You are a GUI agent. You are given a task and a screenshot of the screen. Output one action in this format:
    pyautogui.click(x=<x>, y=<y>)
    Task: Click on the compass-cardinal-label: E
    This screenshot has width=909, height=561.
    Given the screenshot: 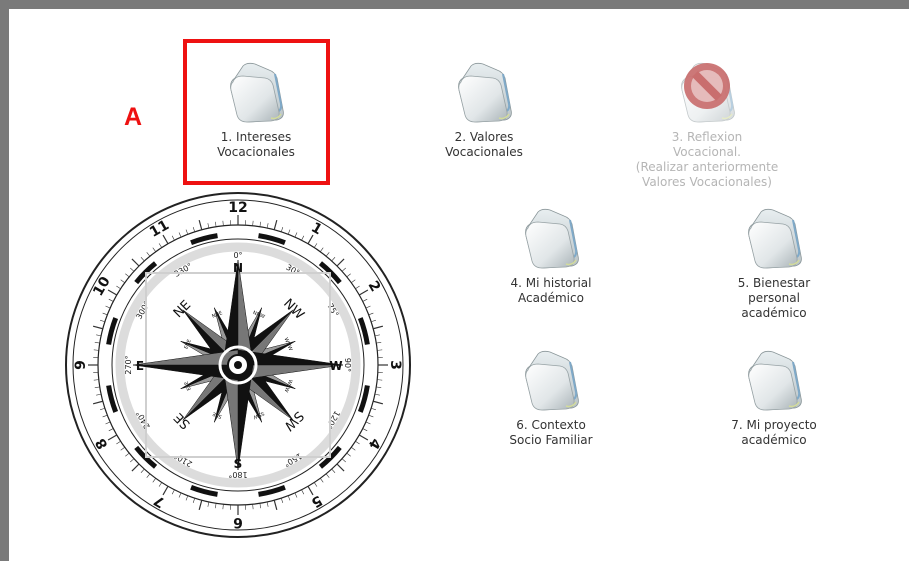 What is the action you would take?
    pyautogui.click(x=140, y=366)
    